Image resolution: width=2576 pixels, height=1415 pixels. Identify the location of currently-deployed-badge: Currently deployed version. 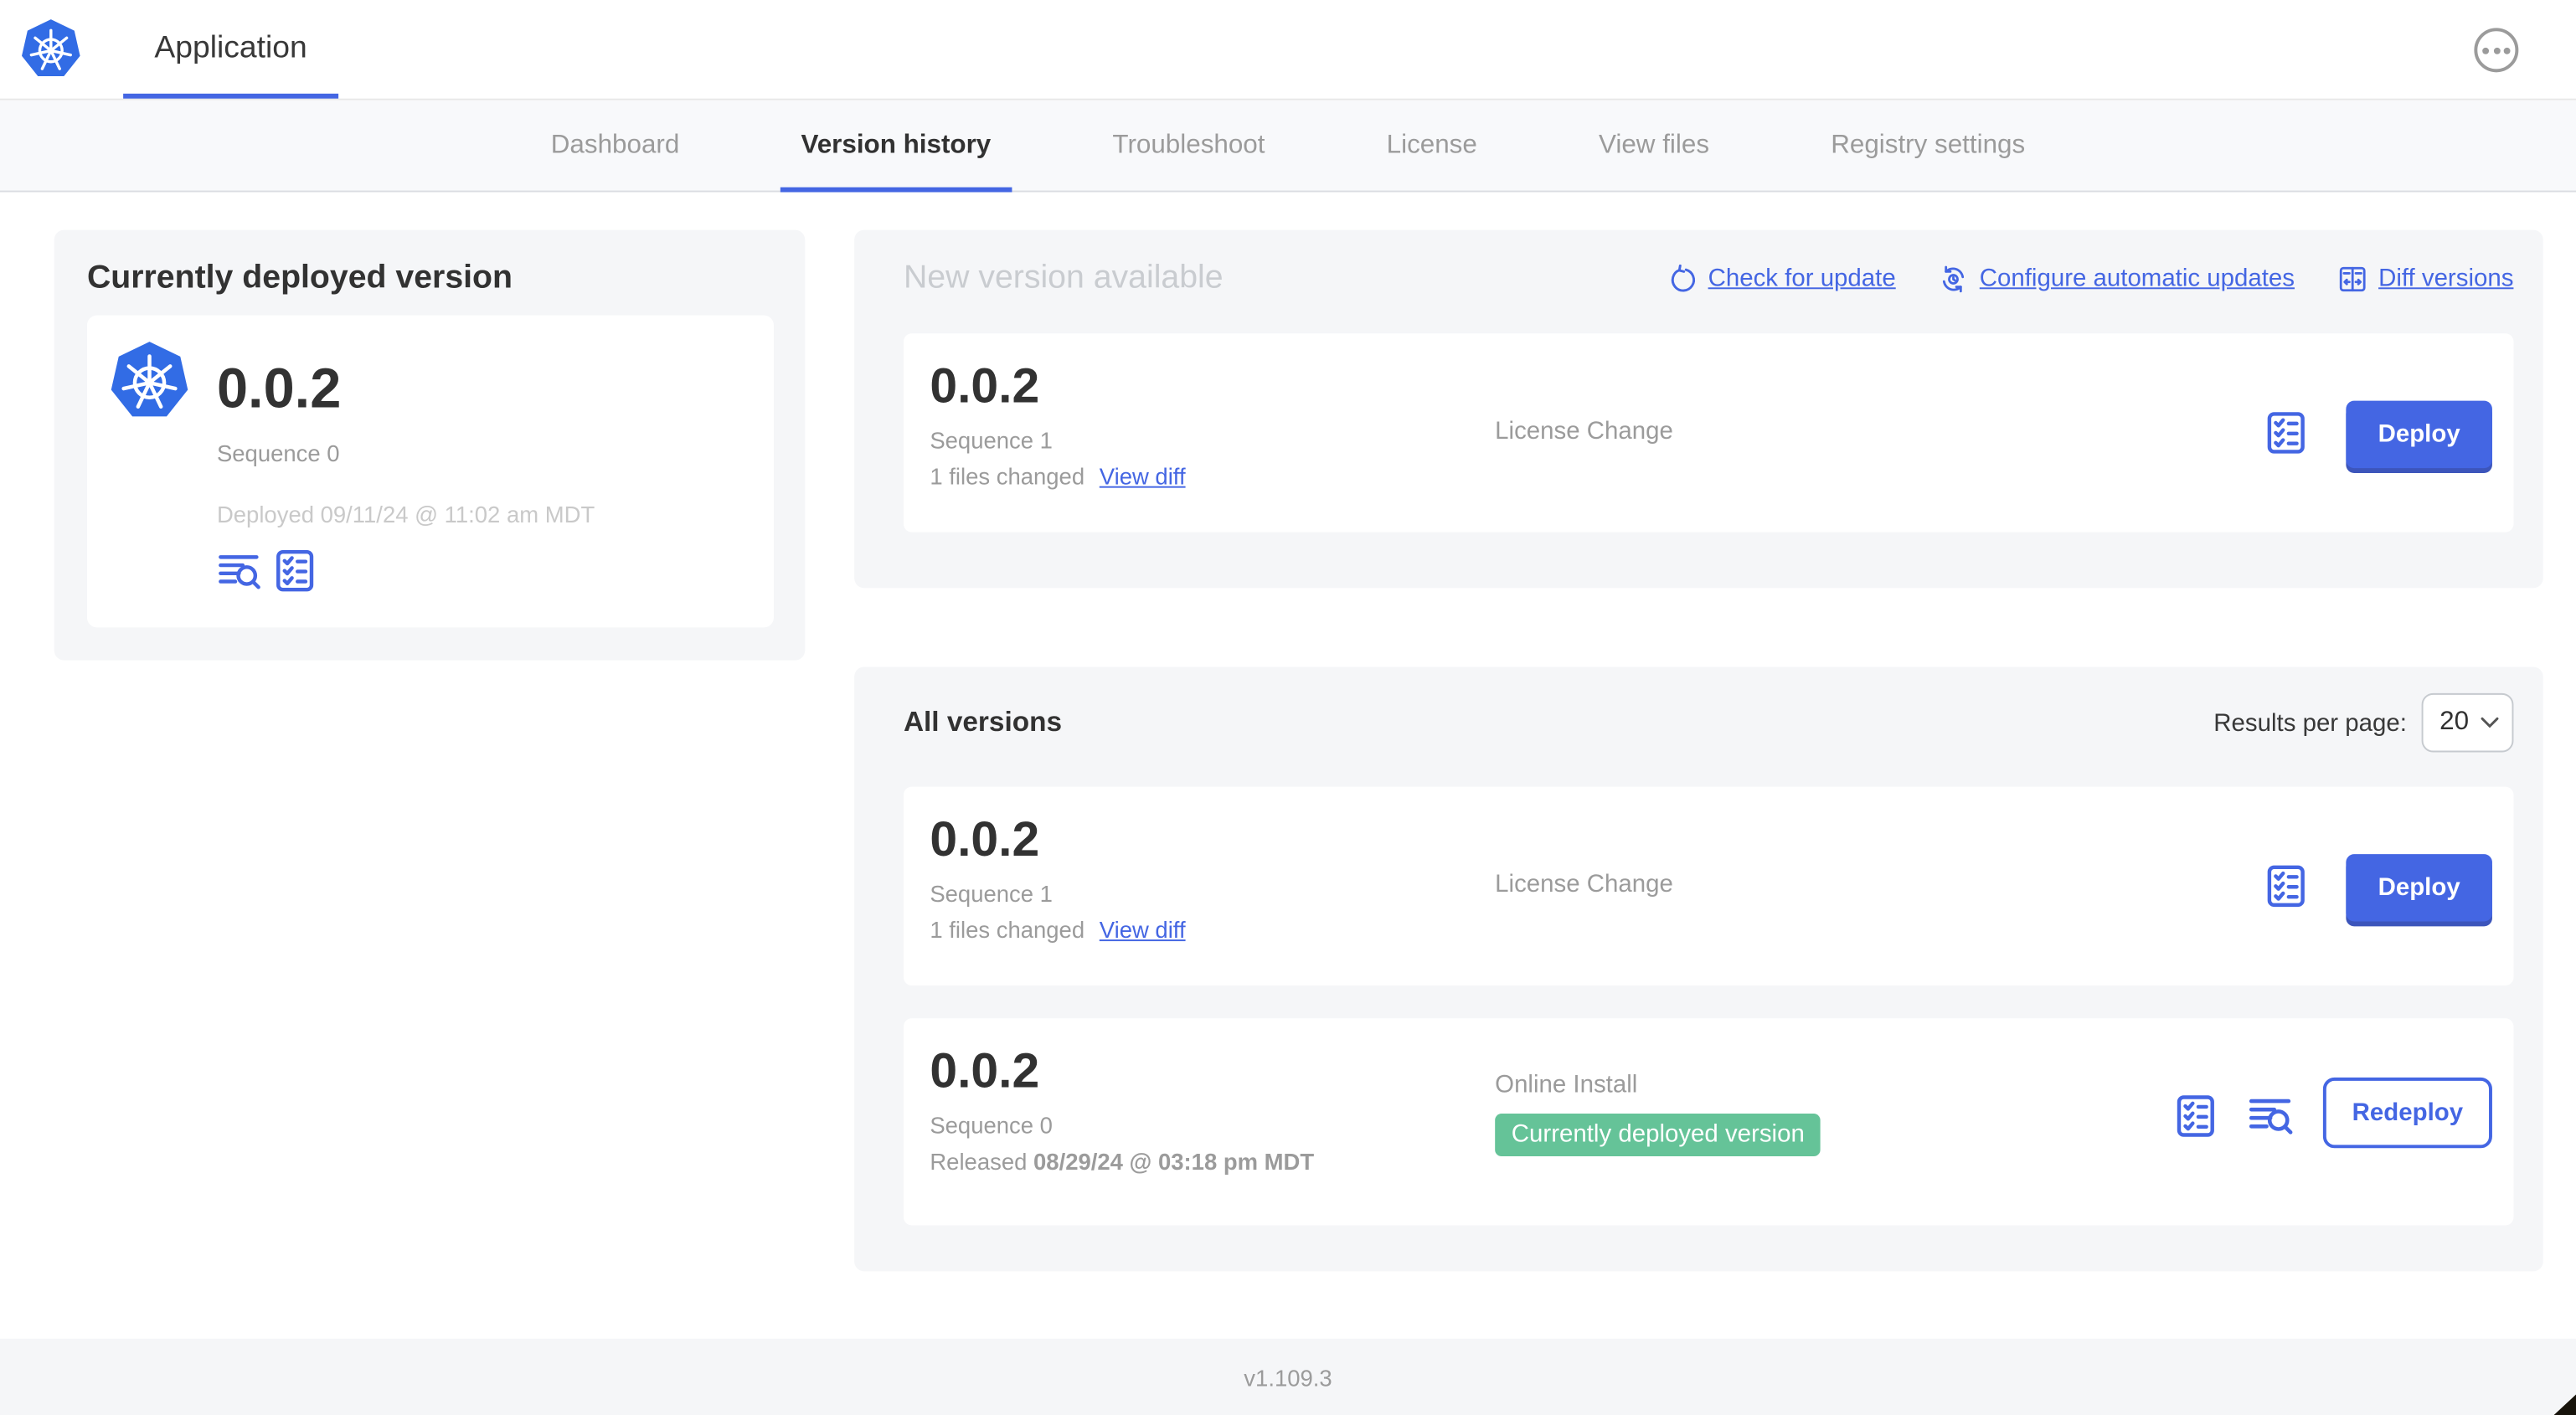
(1658, 1135).